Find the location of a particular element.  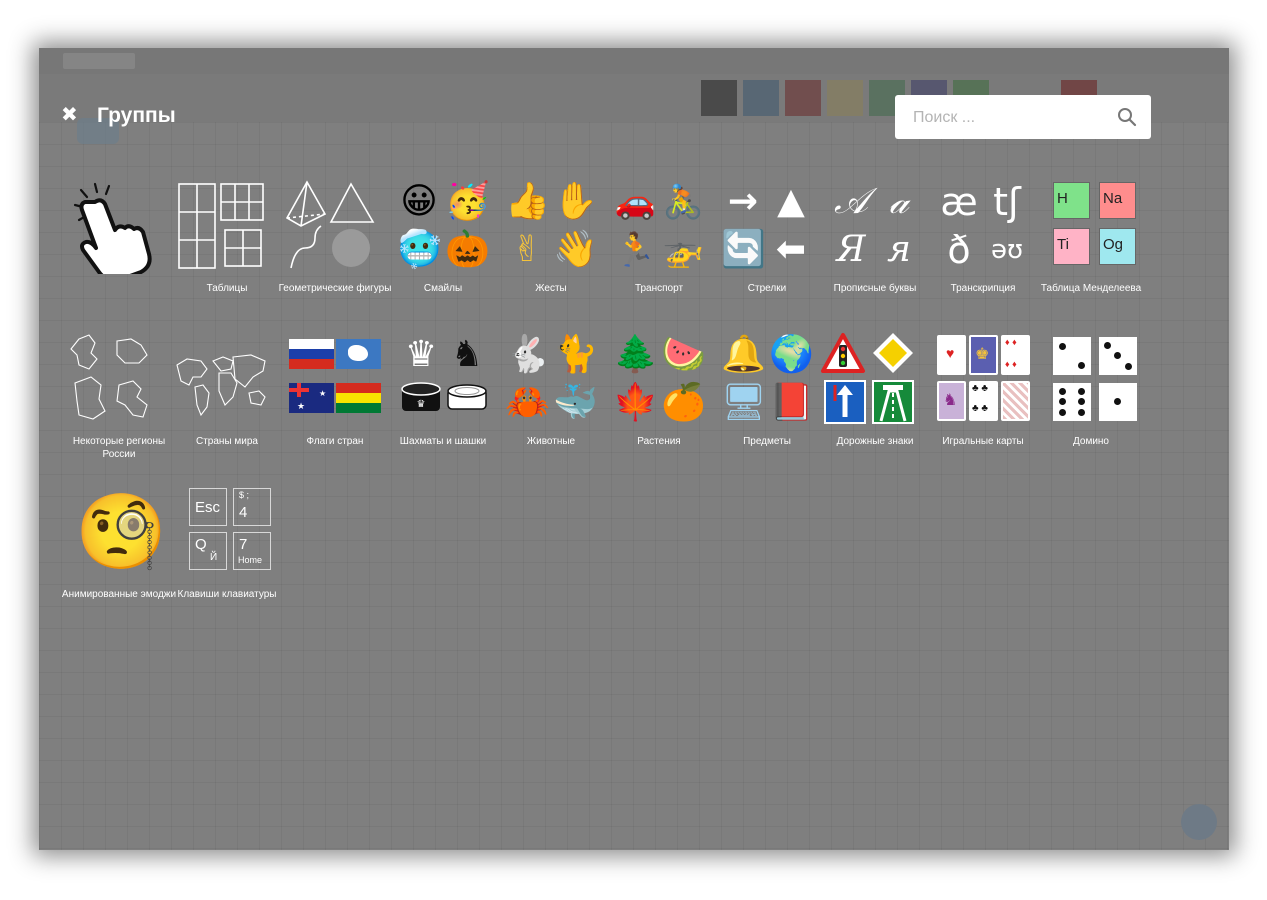

flag-australia-icon: ★ ★ is located at coordinates (311, 398).